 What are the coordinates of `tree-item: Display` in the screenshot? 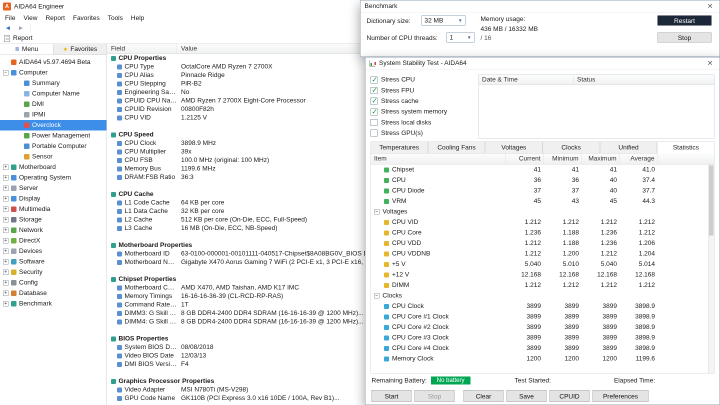 It's located at (53, 199).